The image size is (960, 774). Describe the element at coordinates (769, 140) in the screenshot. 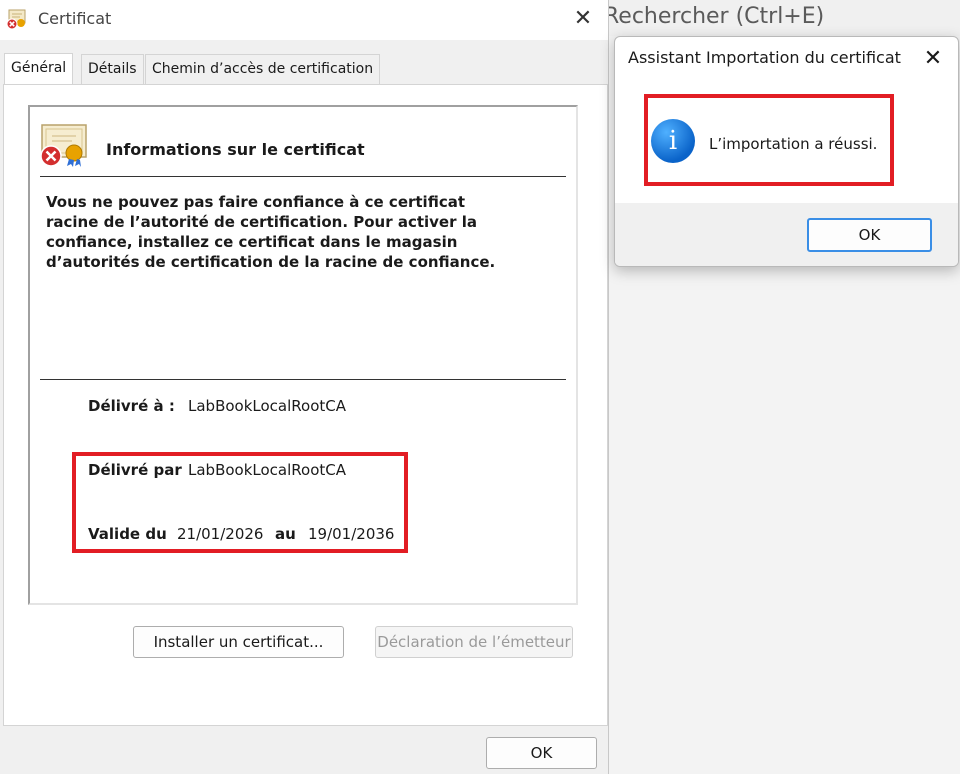

I see `highlight-success-message` at that location.